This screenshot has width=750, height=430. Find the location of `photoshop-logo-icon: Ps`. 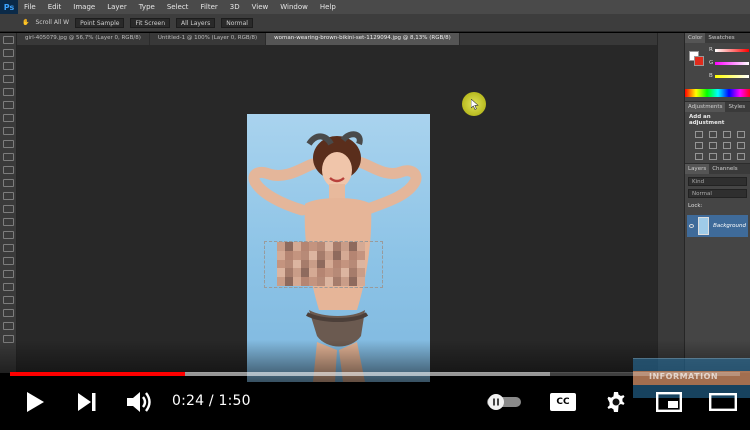

photoshop-logo-icon: Ps is located at coordinates (9, 7).